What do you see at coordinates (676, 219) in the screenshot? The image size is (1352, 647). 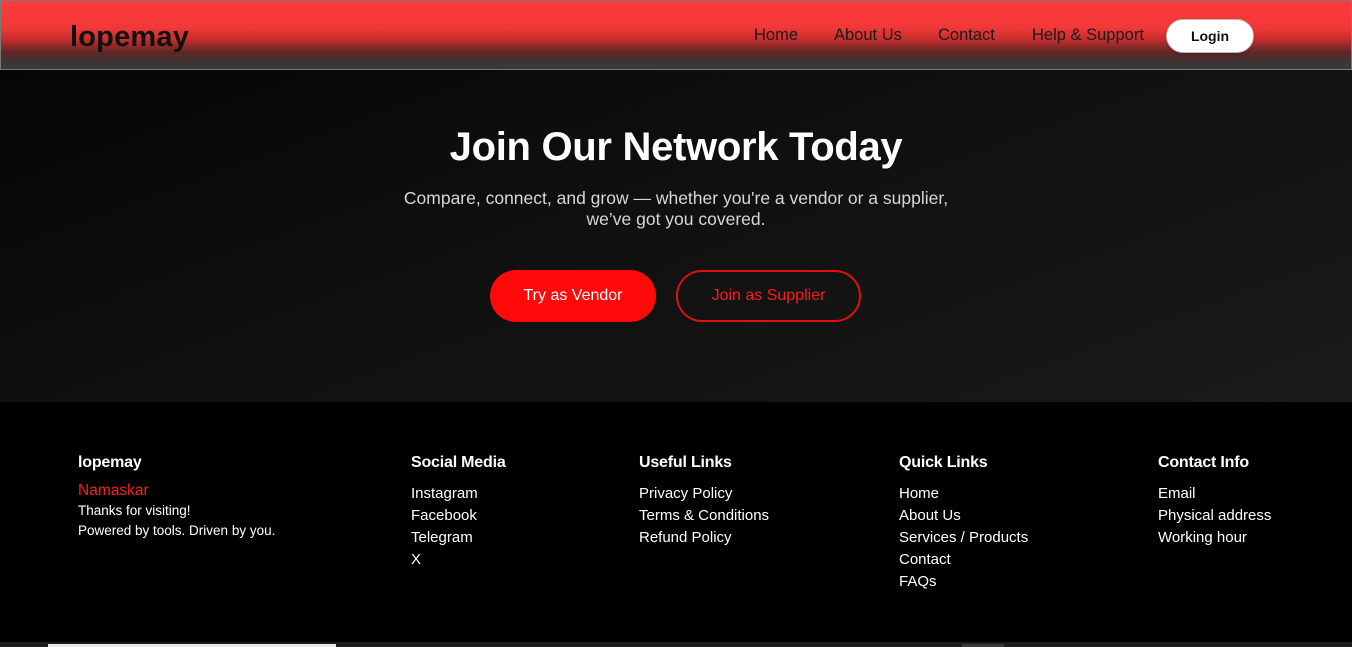 I see `hero-subtitle-line-2: we’ve got you covered.` at bounding box center [676, 219].